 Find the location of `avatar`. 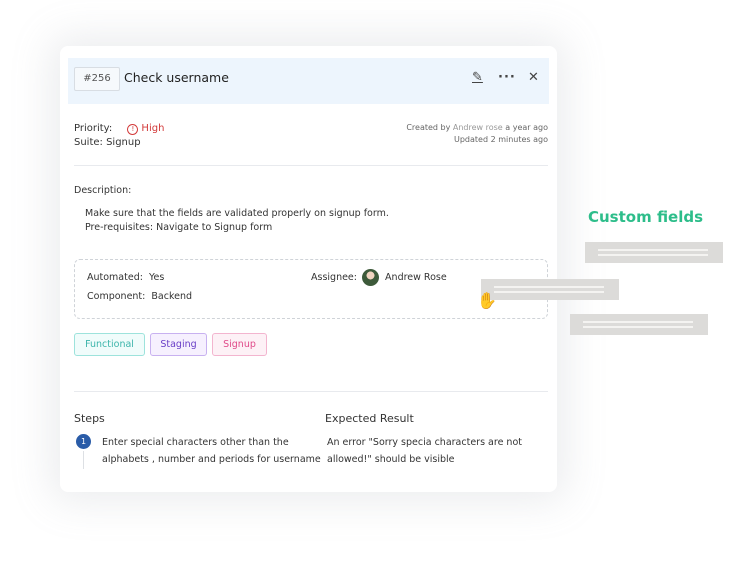

avatar is located at coordinates (371, 277).